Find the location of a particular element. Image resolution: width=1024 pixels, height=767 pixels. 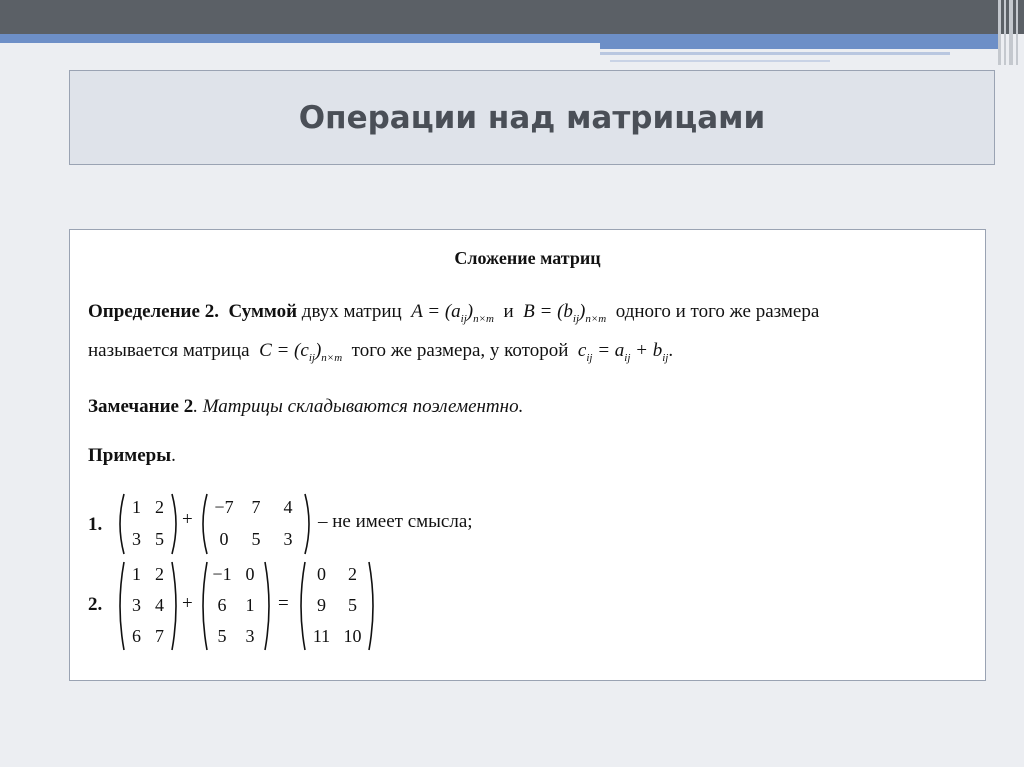

definition-text-3: называется матрица is located at coordinates (169, 350).